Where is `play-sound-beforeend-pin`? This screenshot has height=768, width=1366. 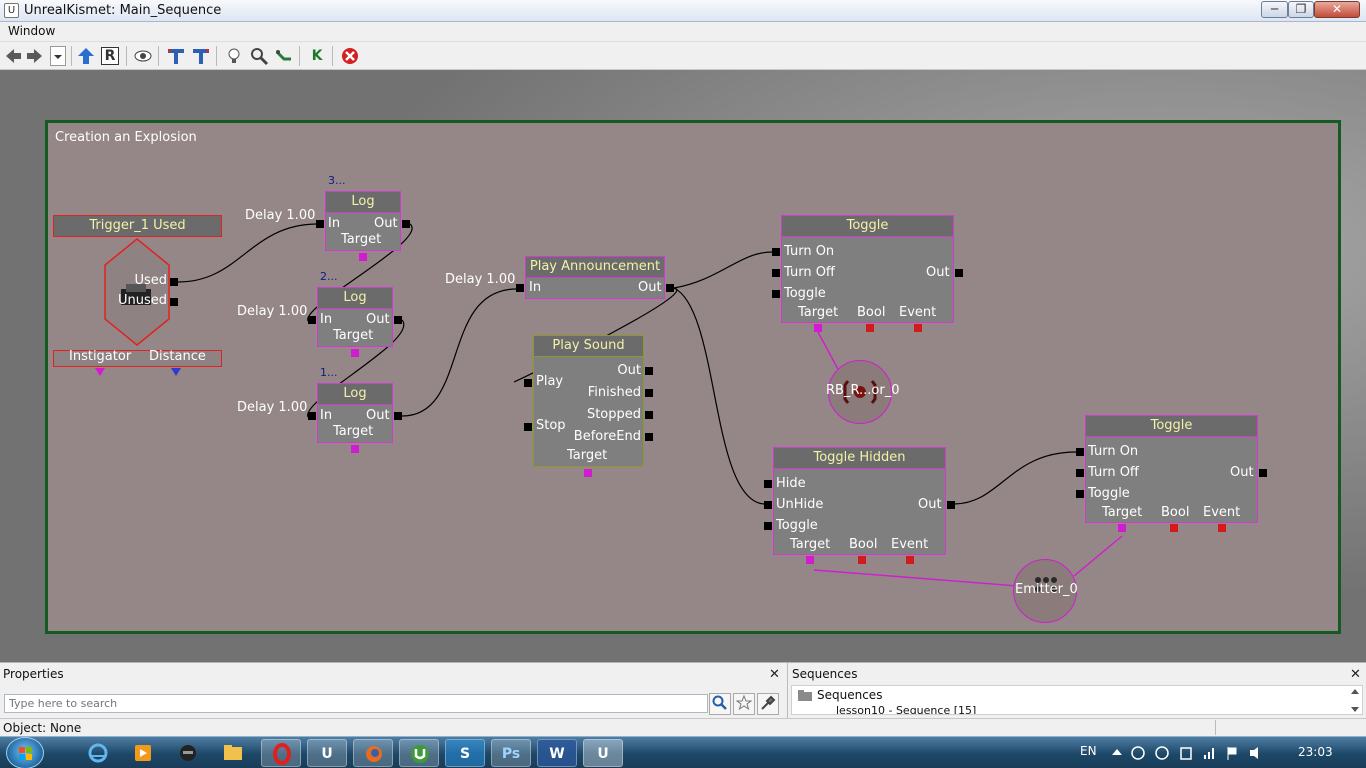
play-sound-beforeend-pin is located at coordinates (649, 437).